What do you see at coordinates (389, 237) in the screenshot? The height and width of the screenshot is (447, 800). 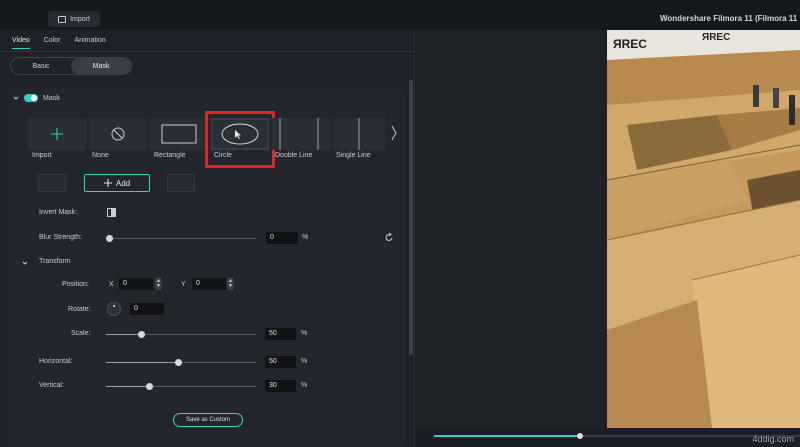 I see `reset-icon` at bounding box center [389, 237].